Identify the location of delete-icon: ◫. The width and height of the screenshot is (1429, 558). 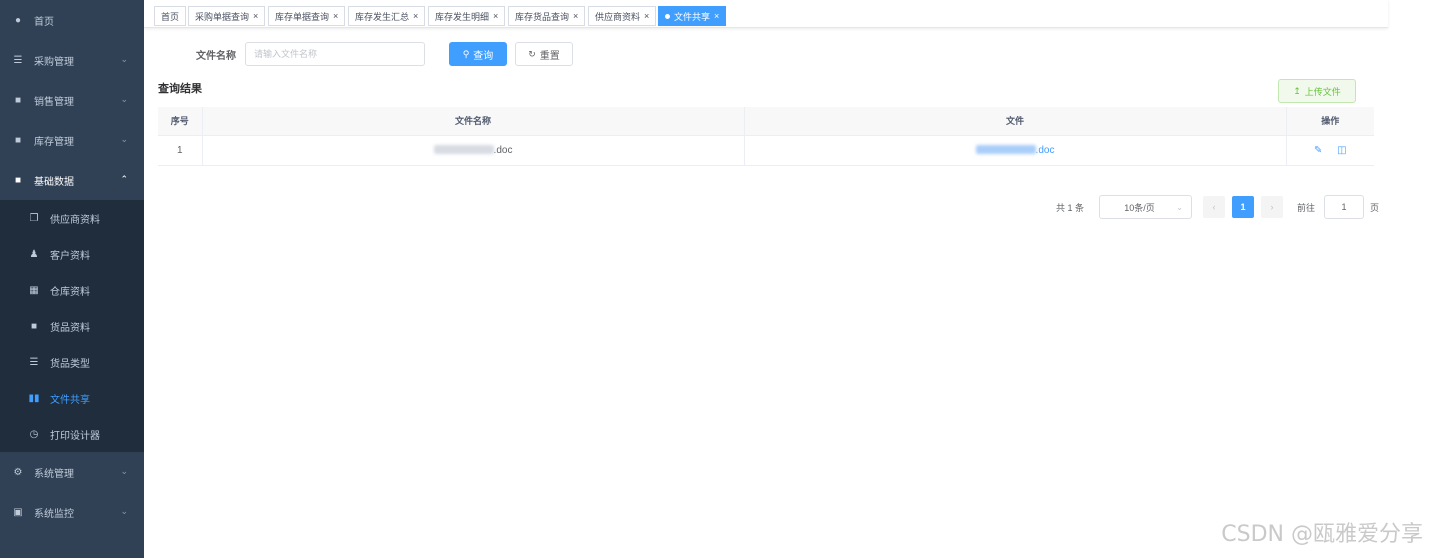
(1341, 150).